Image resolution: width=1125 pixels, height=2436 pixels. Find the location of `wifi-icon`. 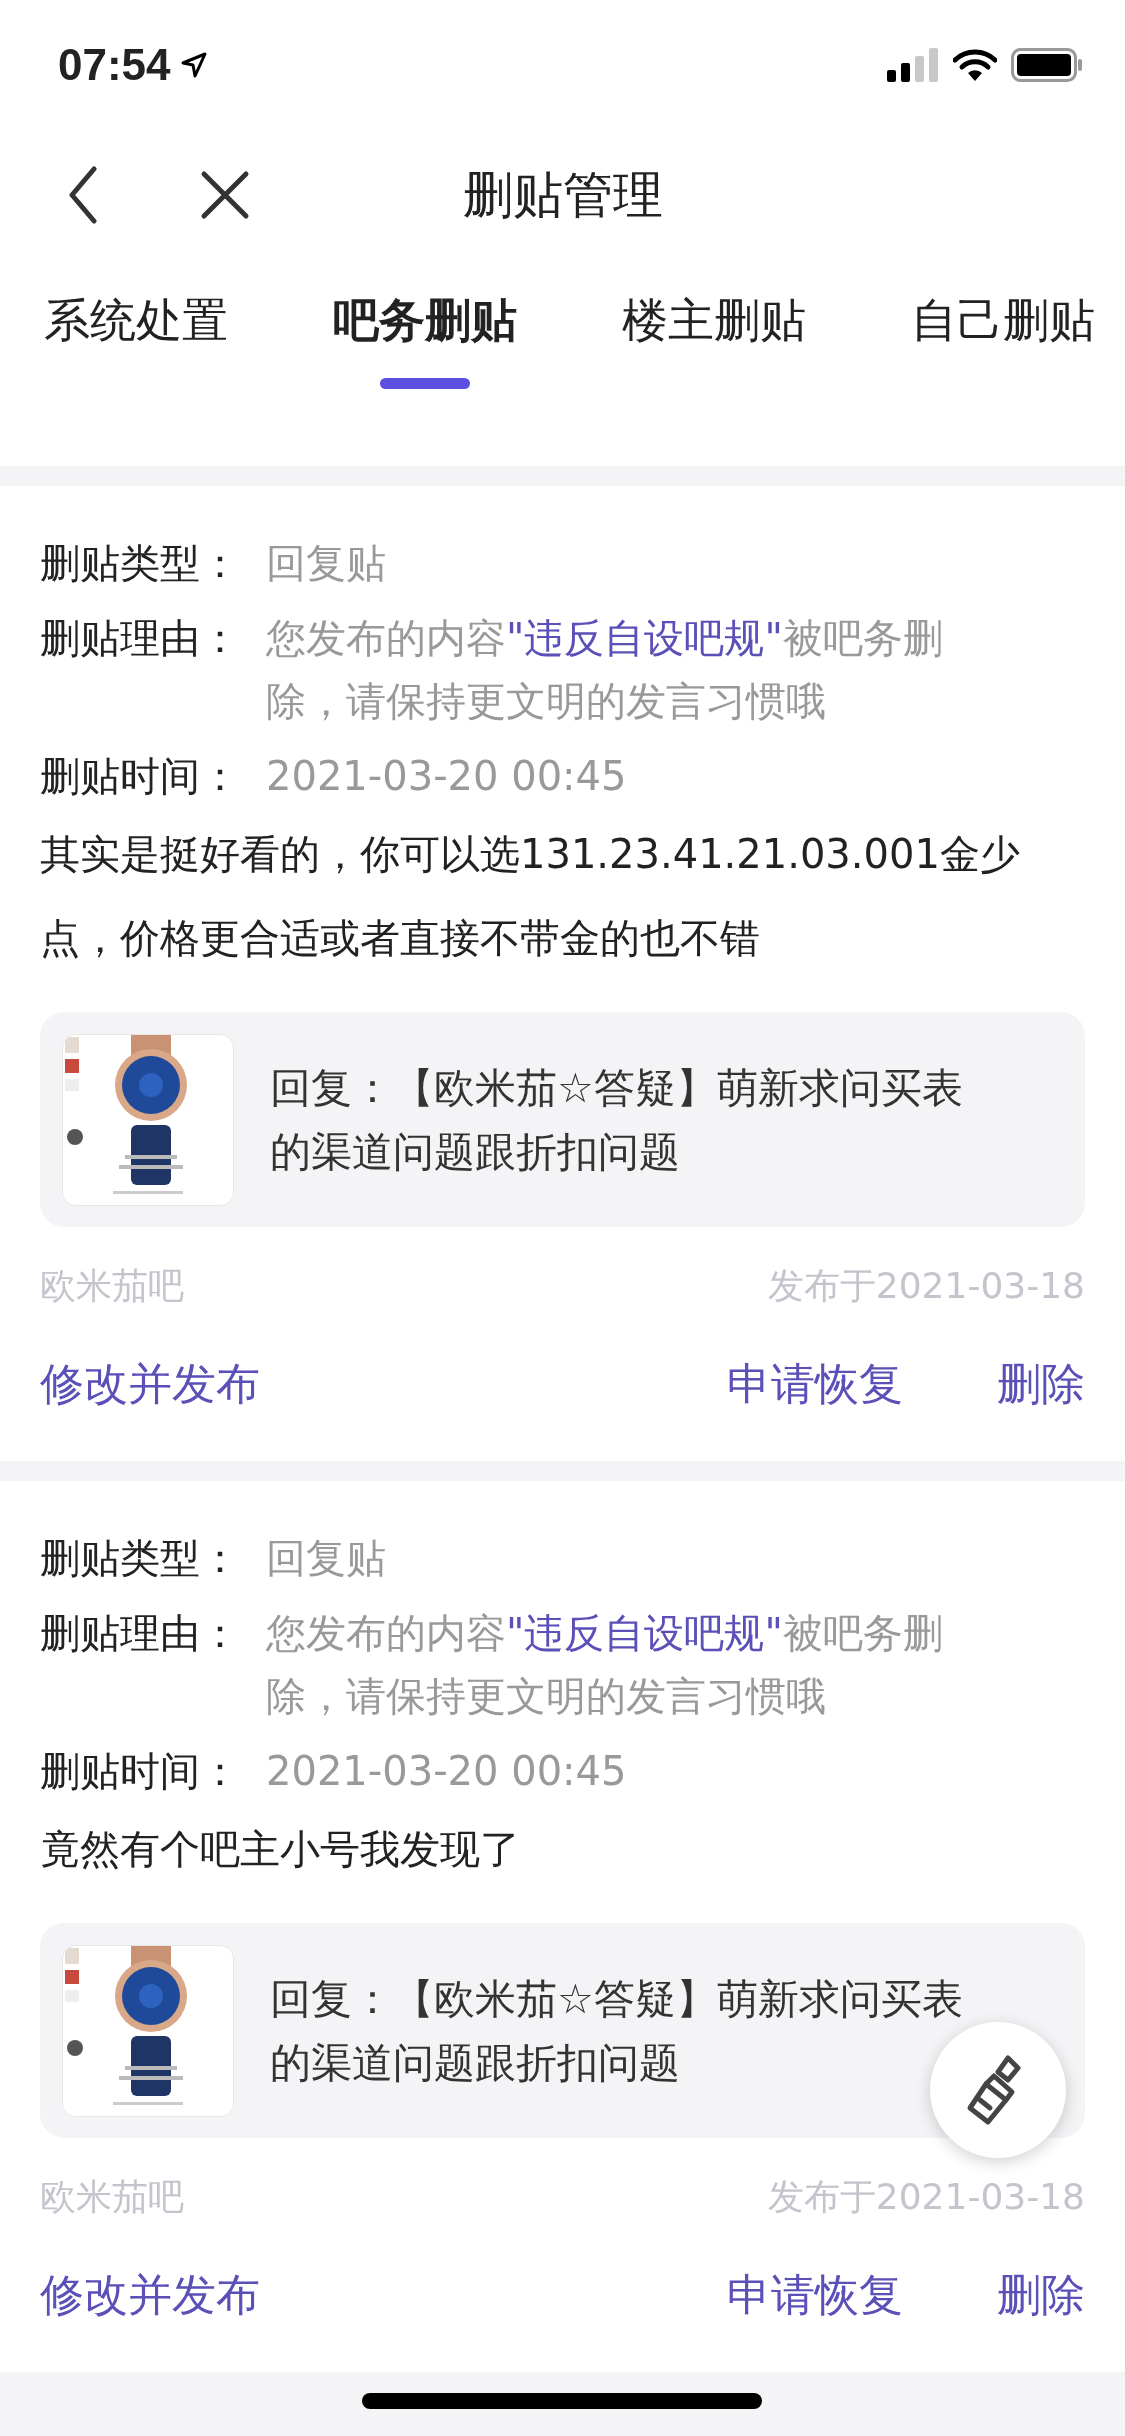

wifi-icon is located at coordinates (975, 65).